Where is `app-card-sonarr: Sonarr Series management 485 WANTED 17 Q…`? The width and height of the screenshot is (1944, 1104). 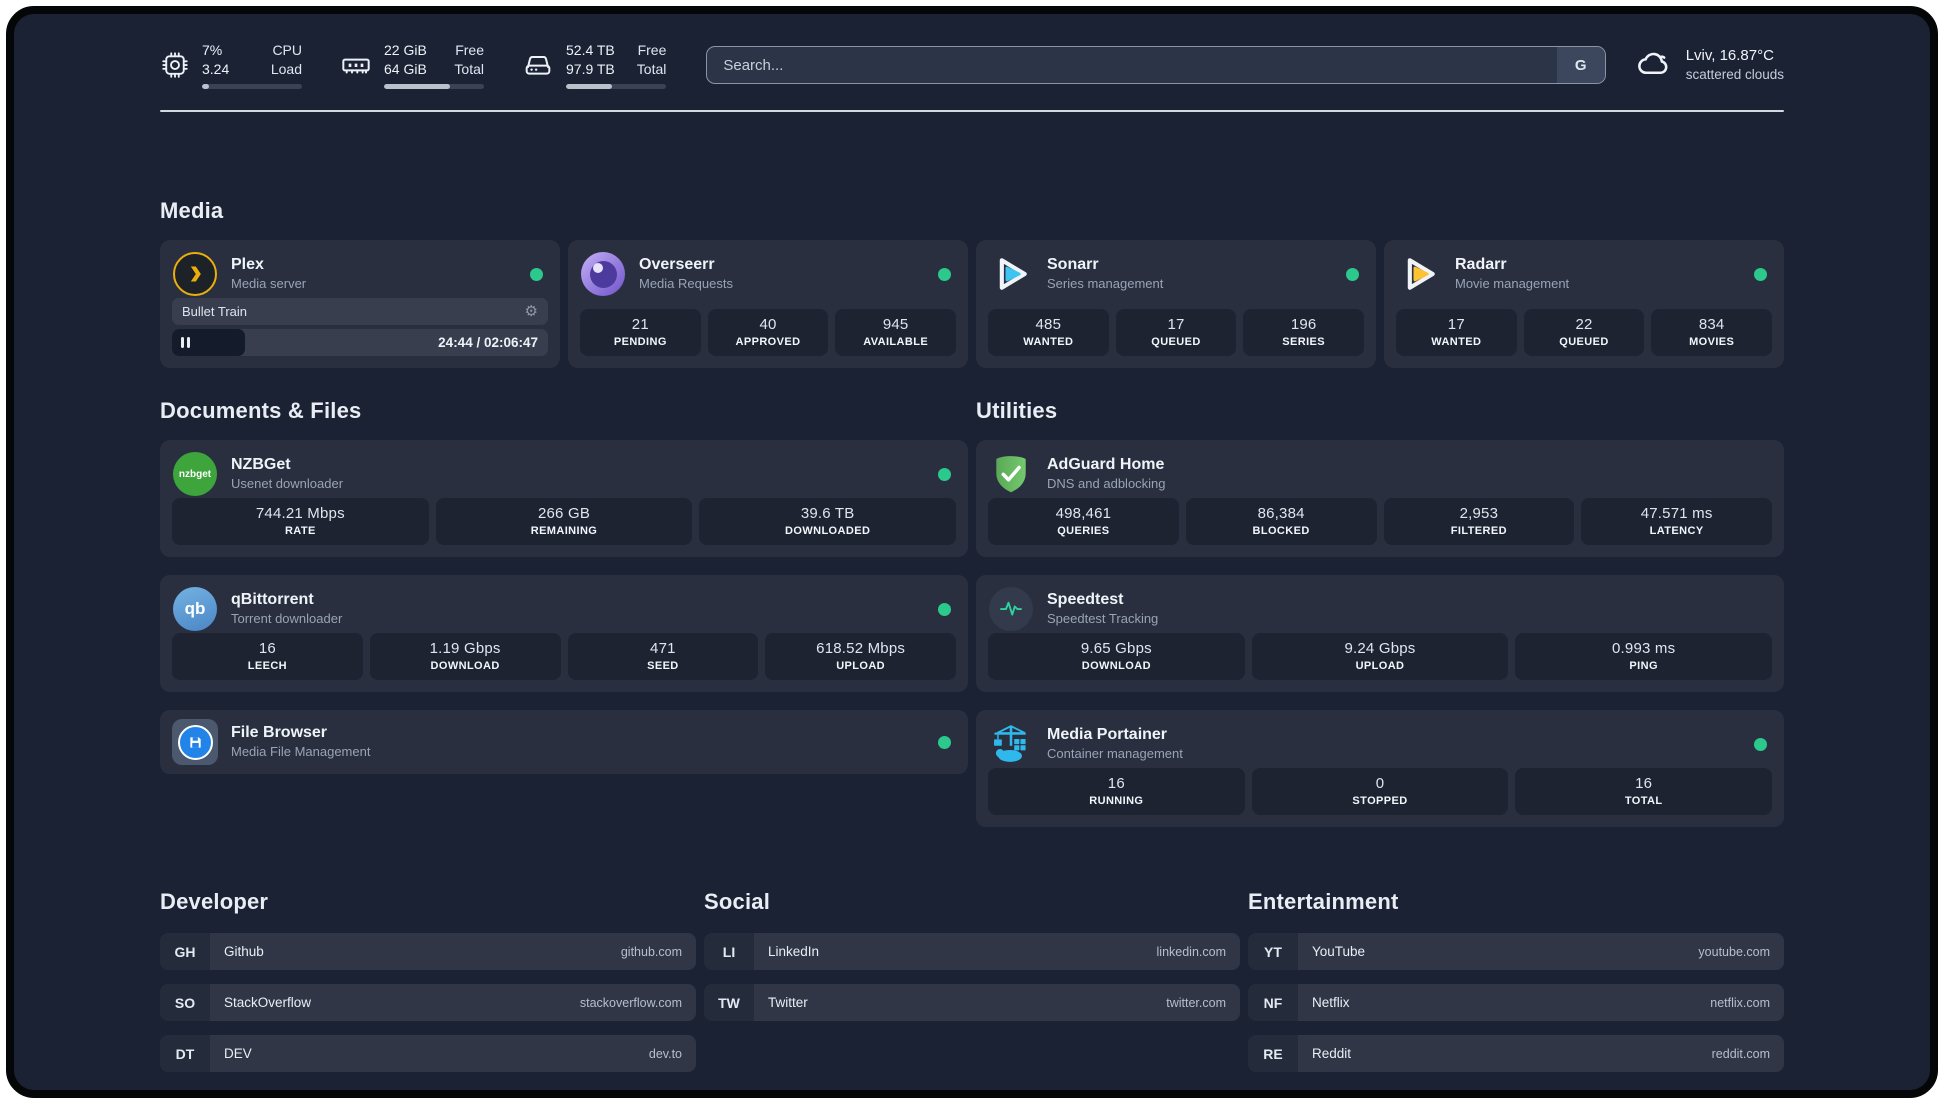 app-card-sonarr: Sonarr Series management 485 WANTED 17 Q… is located at coordinates (1176, 304).